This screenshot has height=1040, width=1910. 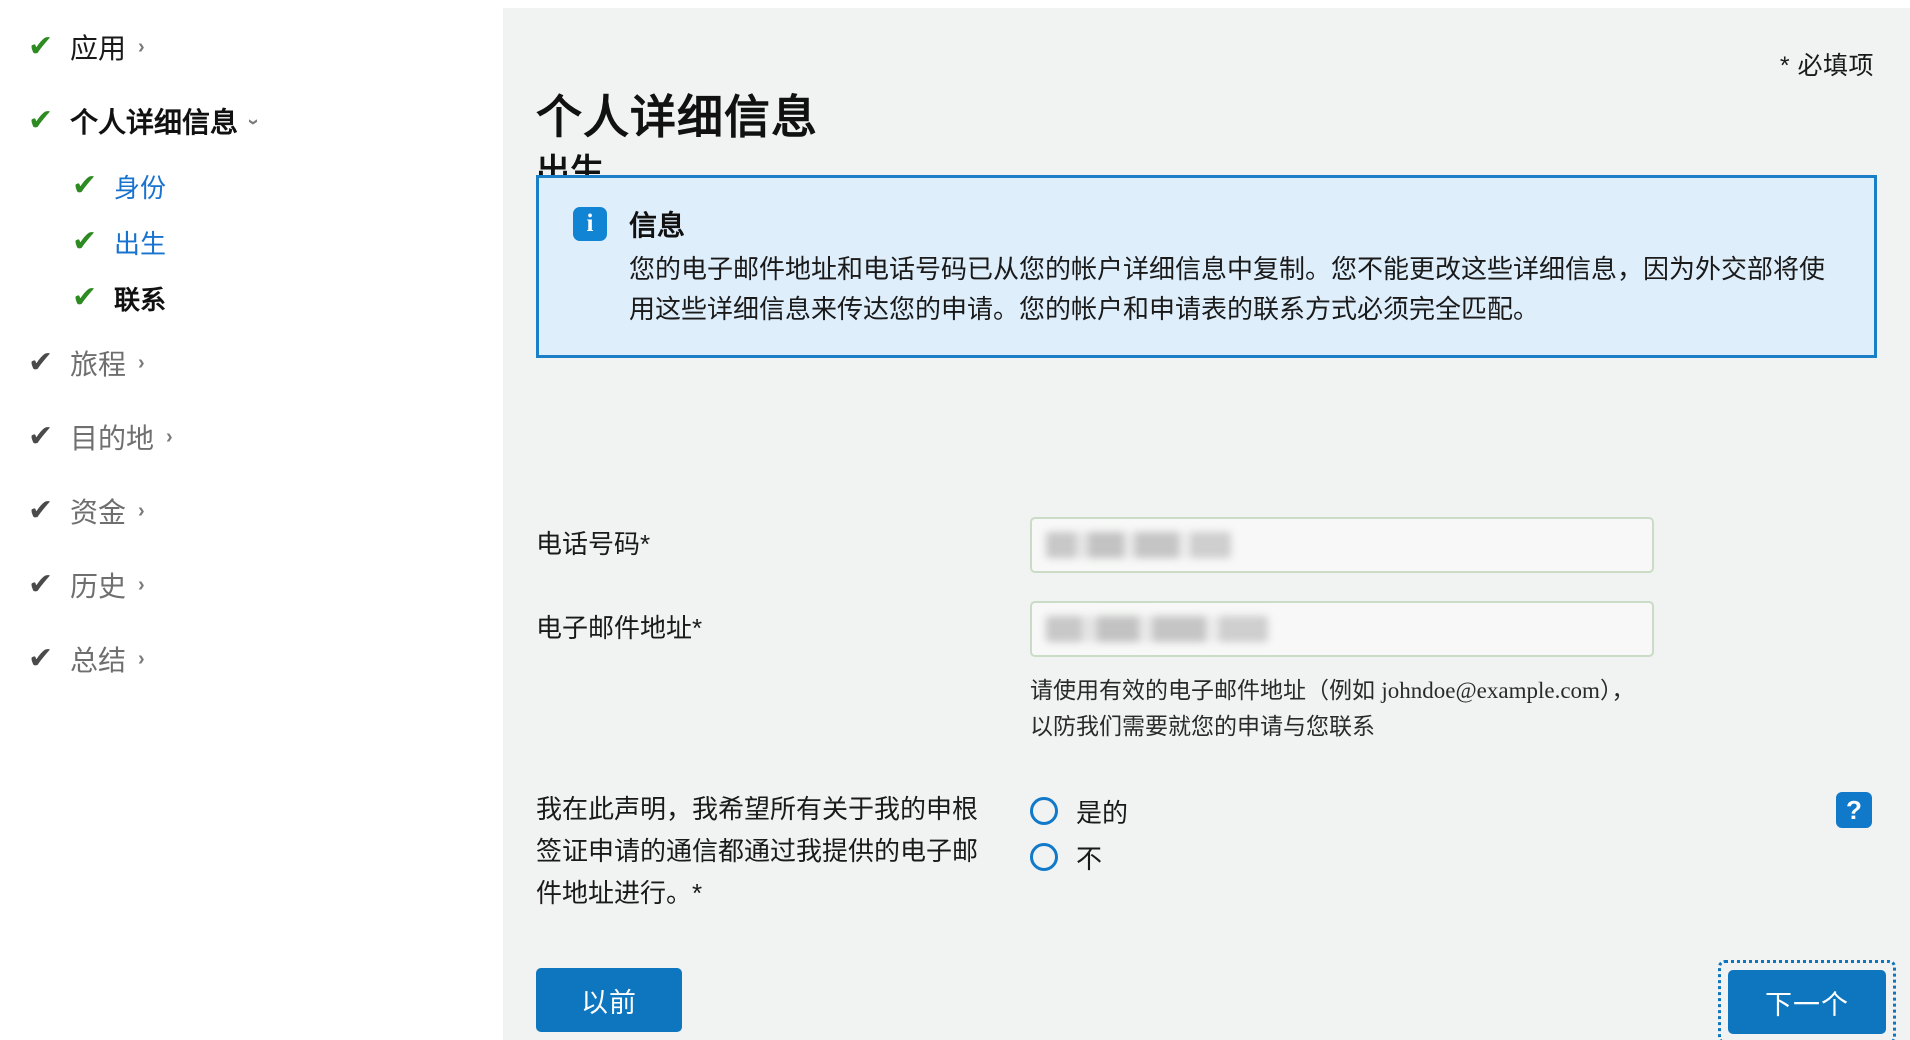 What do you see at coordinates (251, 242) in the screenshot?
I see `sidebar-item-birth: ✔ 出生` at bounding box center [251, 242].